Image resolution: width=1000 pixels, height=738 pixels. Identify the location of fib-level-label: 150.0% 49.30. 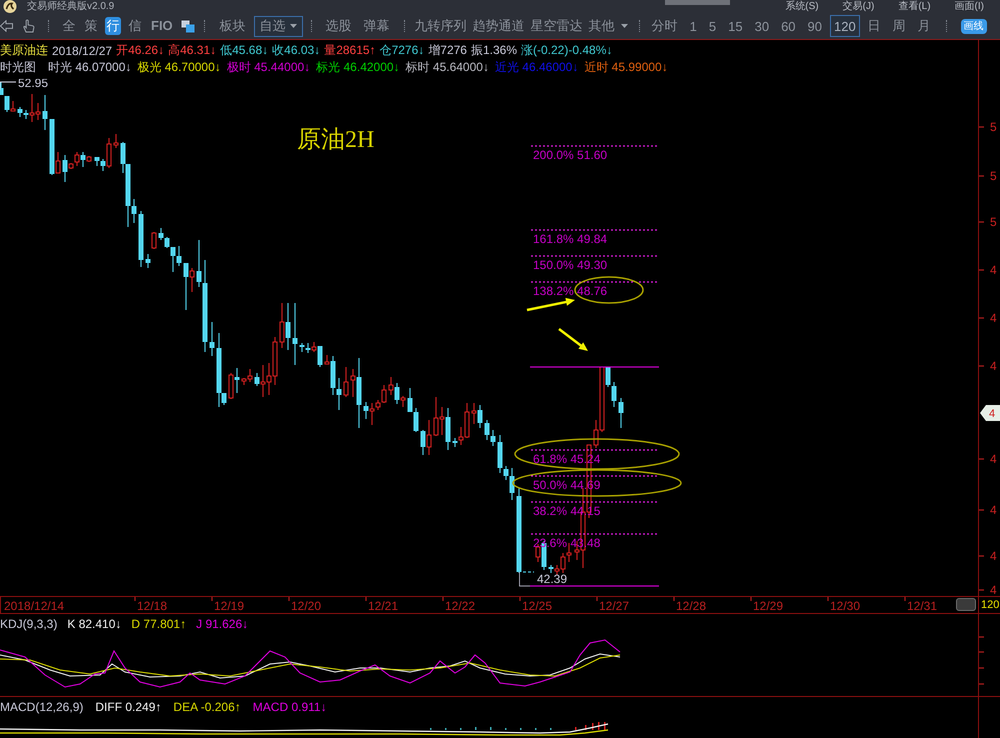
(570, 265).